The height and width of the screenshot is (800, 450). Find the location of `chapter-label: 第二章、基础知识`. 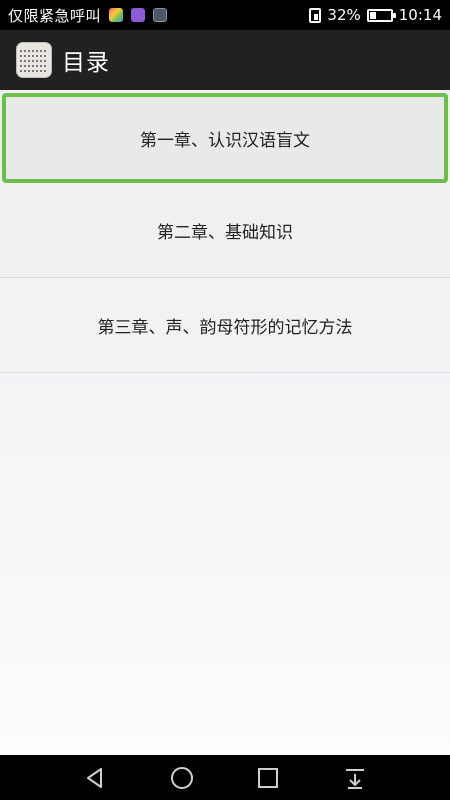

chapter-label: 第二章、基础知识 is located at coordinates (225, 232).